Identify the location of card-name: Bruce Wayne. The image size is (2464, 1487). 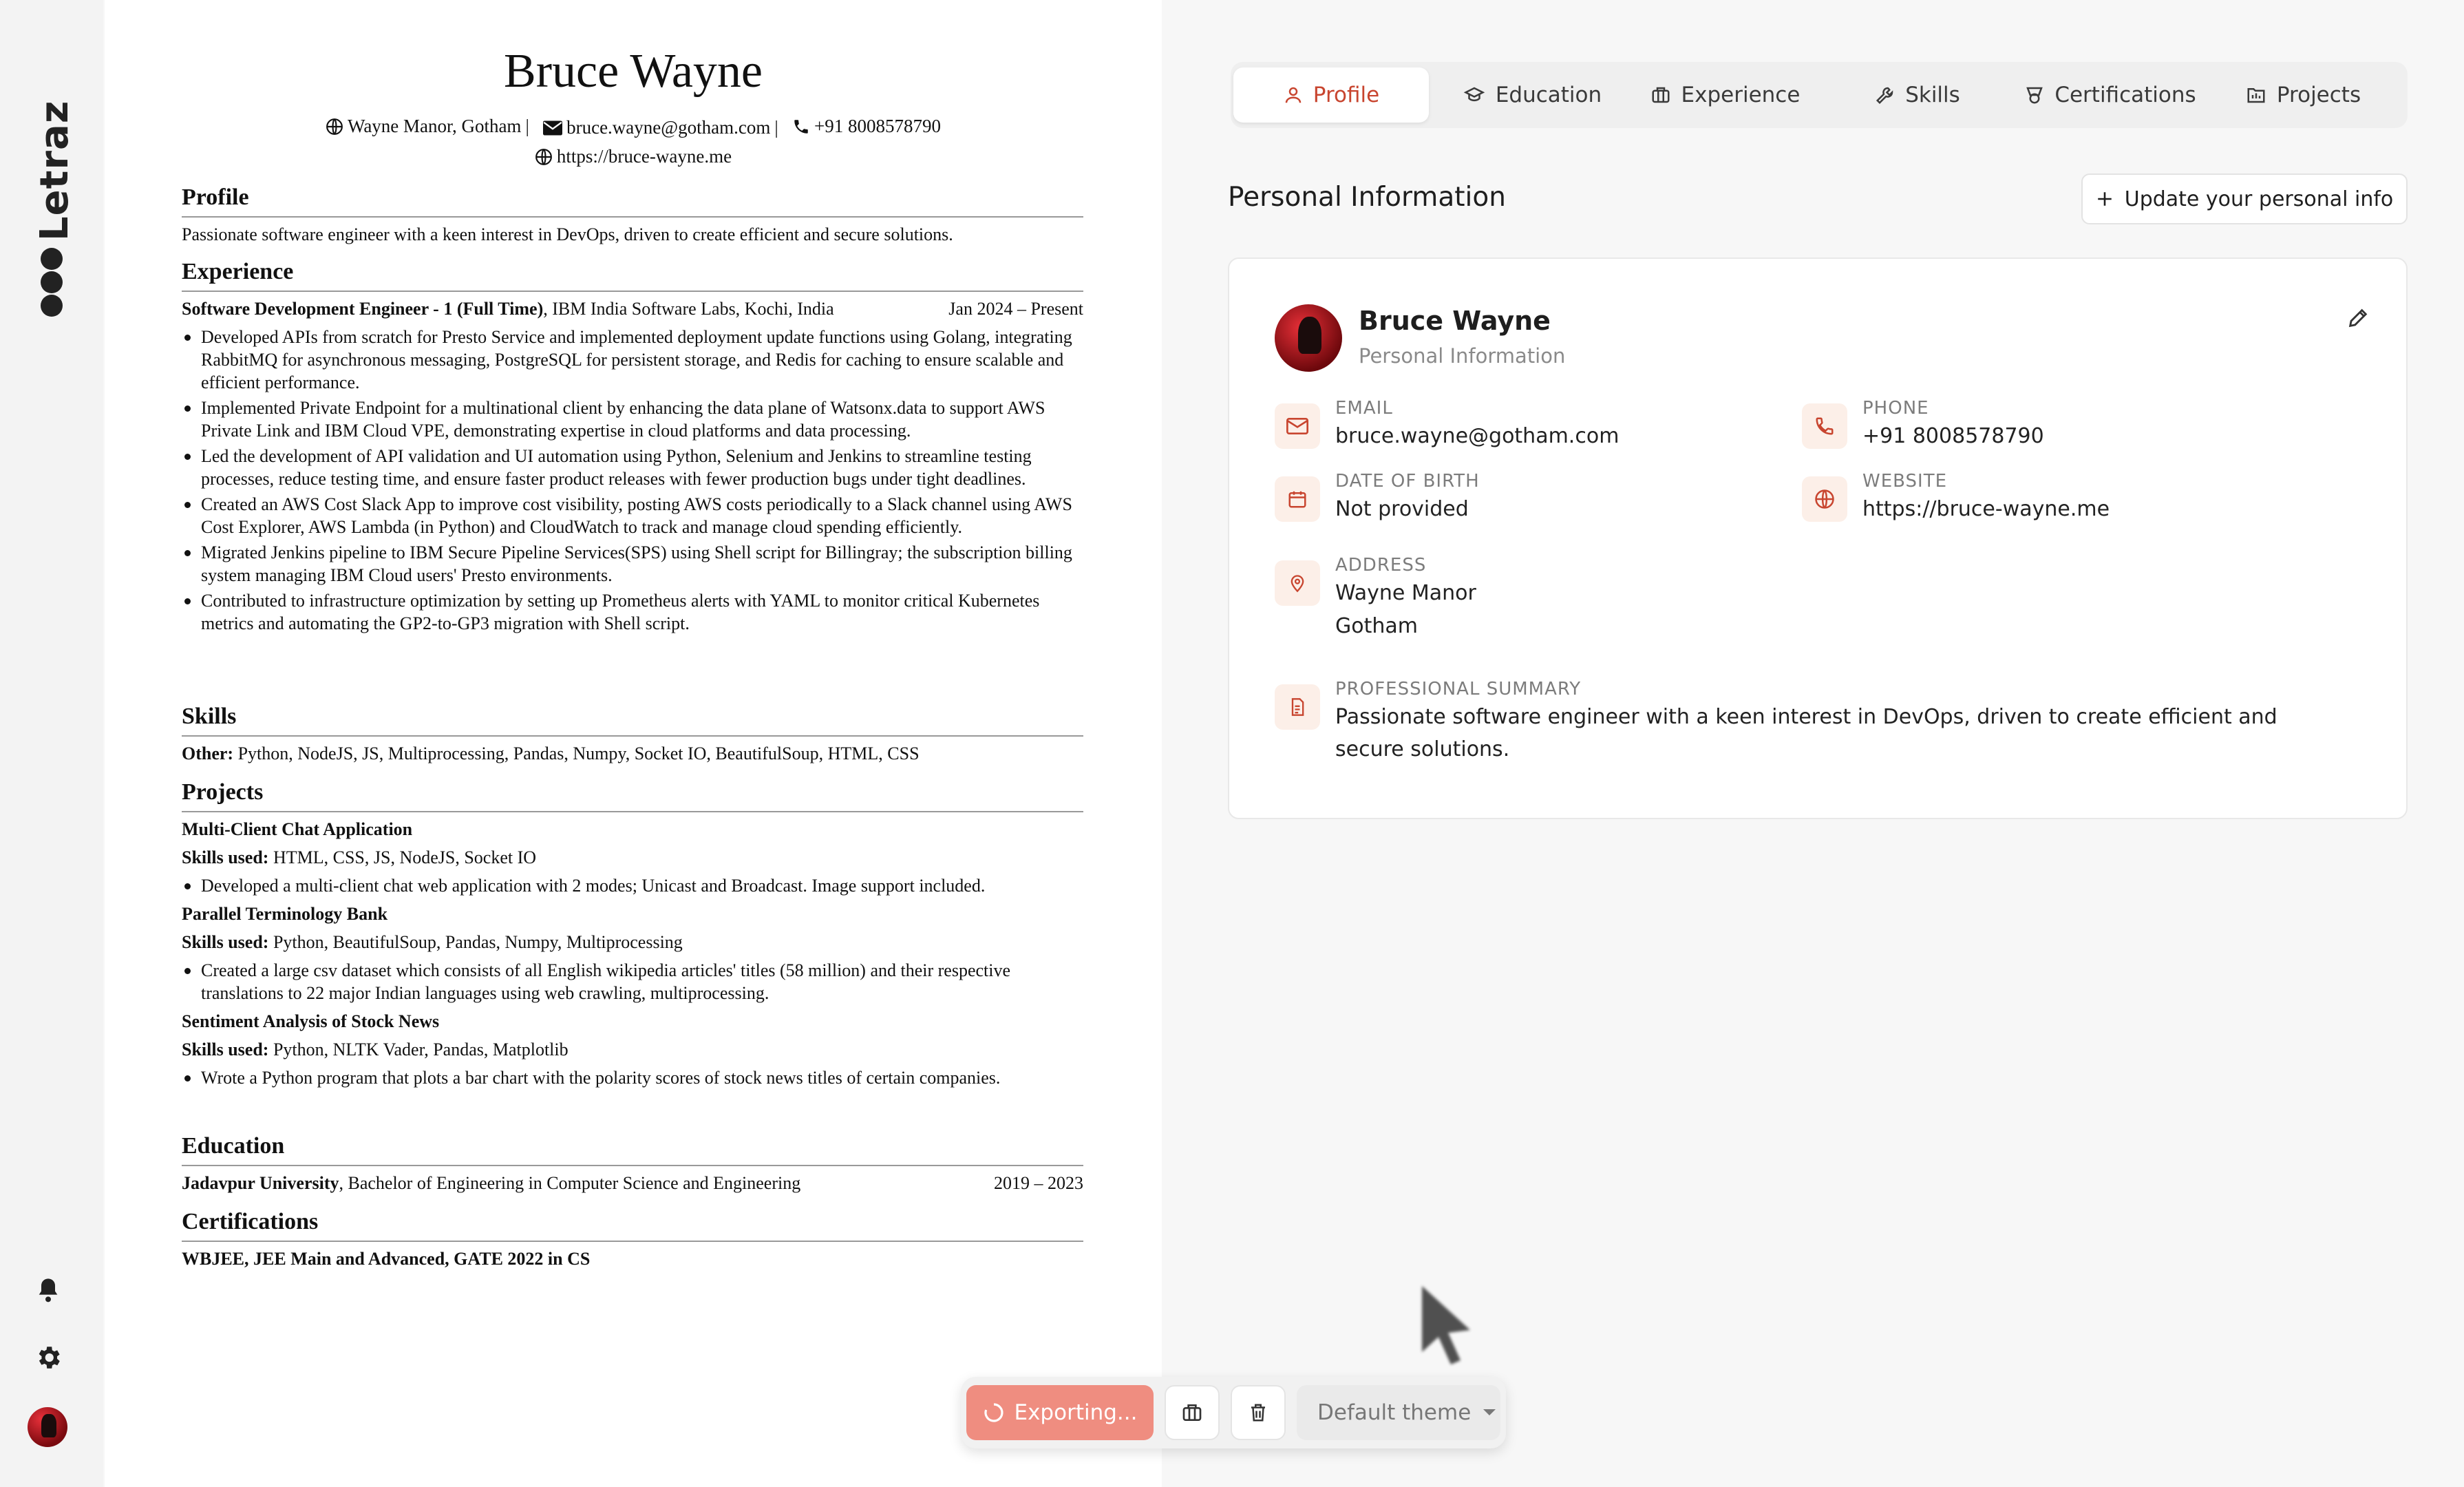
(1455, 321).